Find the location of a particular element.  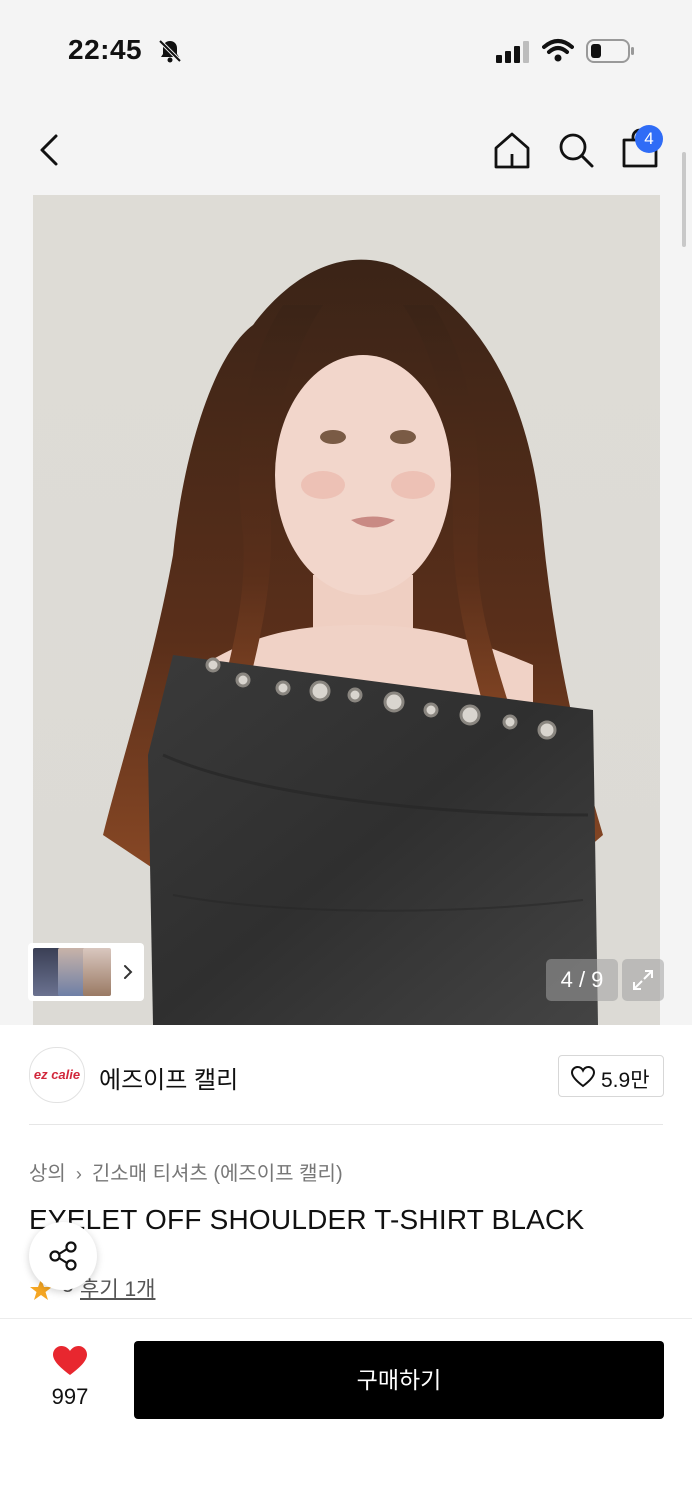

breadcrumb-item: 상의 is located at coordinates (47, 1171).